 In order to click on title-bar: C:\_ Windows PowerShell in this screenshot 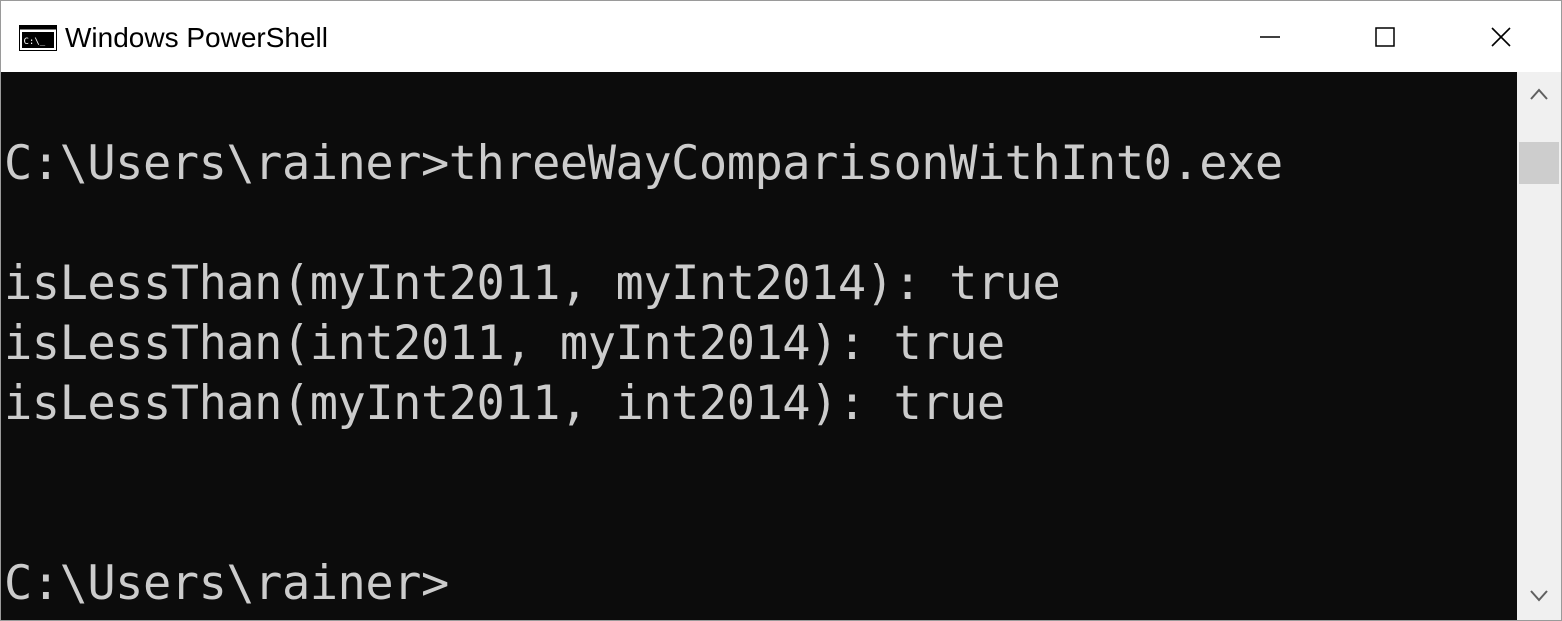, I will do `click(781, 36)`.